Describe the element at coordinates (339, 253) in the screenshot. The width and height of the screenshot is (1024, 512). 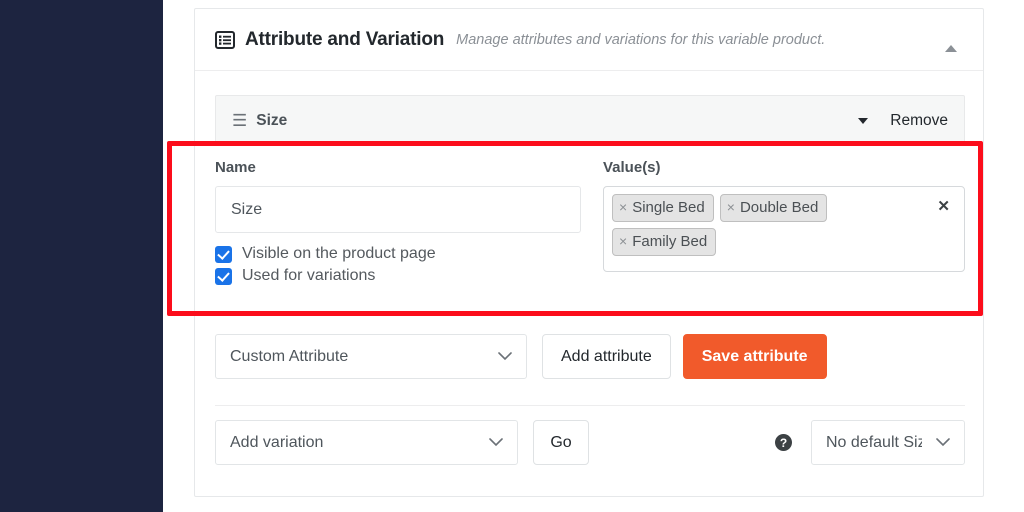
I see `checkbox-visible-label: Visible on the product page` at that location.